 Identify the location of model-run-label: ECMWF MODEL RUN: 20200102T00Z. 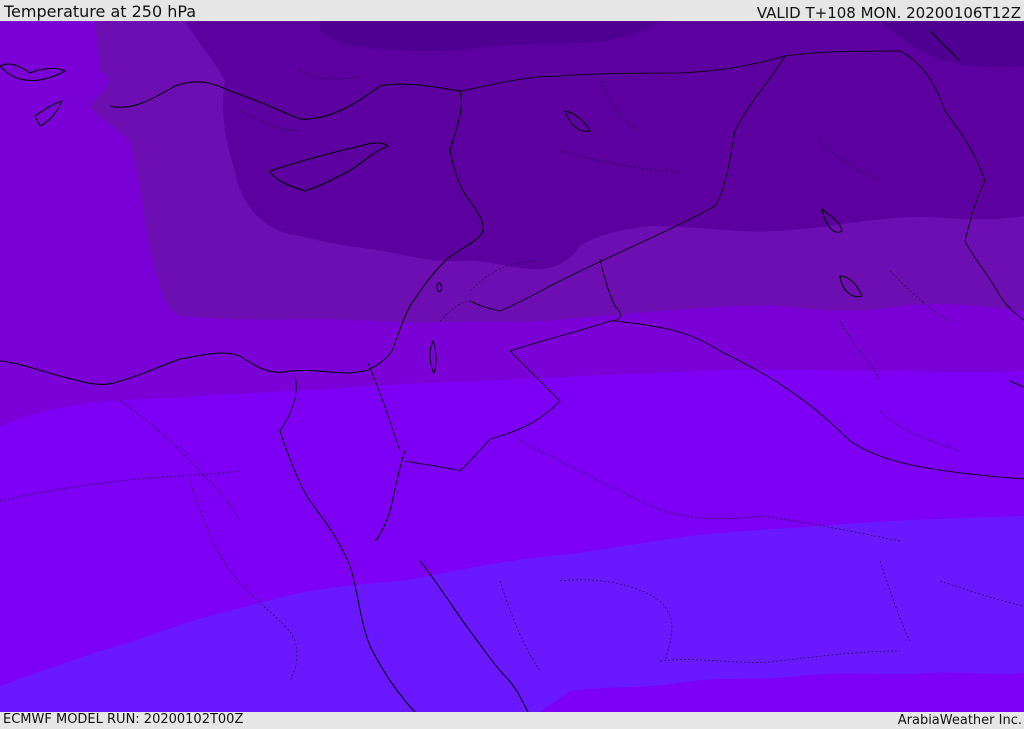
(123, 719).